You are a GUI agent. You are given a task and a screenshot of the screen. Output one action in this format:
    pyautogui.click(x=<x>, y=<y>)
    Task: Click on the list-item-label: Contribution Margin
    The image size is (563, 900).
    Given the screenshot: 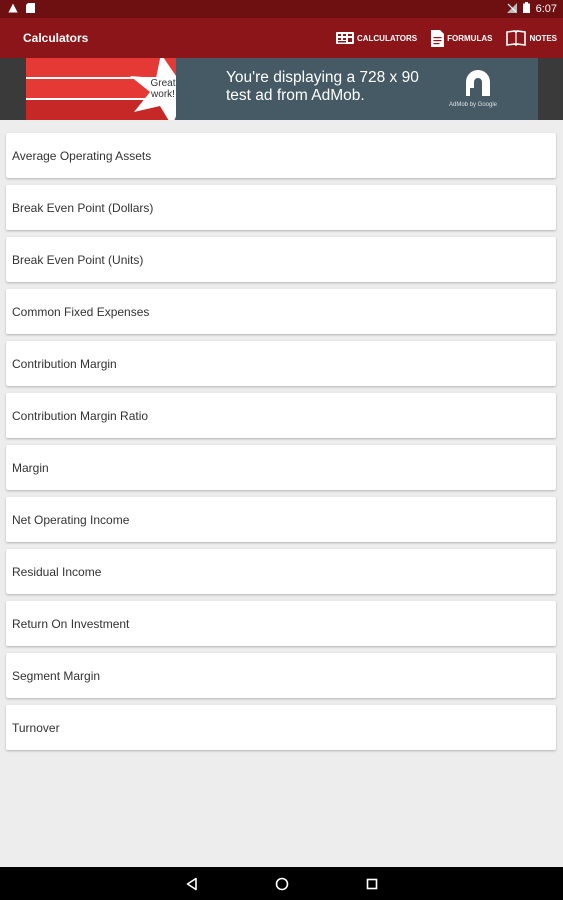 What is the action you would take?
    pyautogui.click(x=64, y=363)
    